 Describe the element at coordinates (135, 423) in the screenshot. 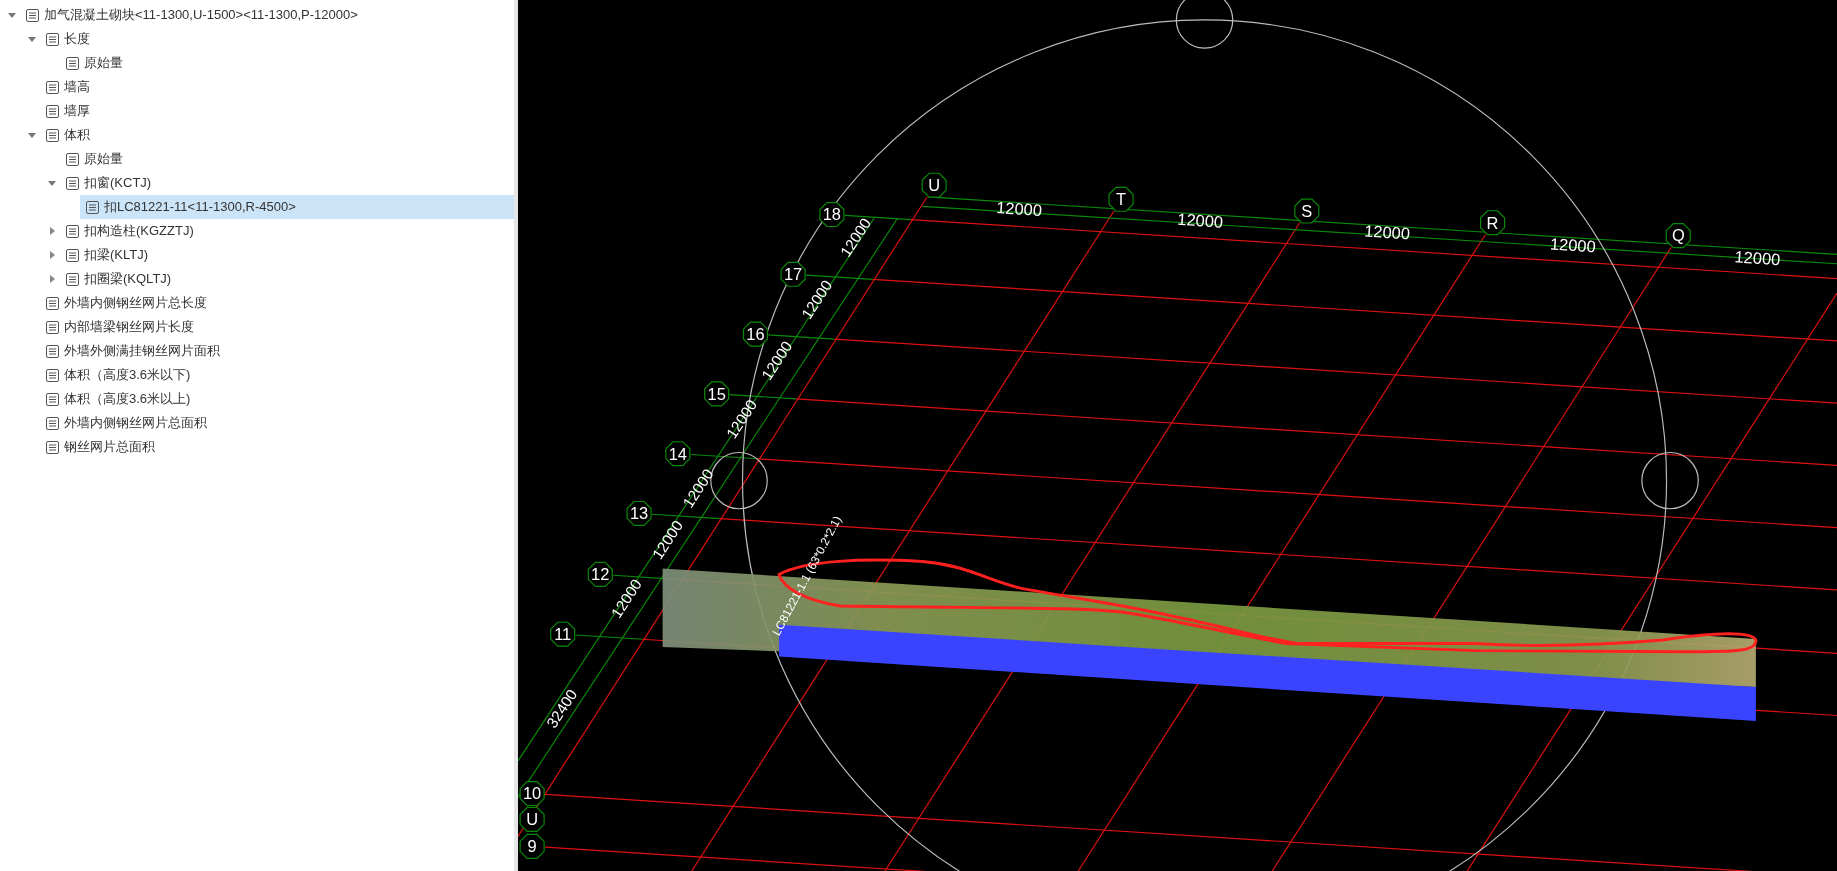

I see `tree-item-label: 外墙内侧钢丝网片总面积` at that location.